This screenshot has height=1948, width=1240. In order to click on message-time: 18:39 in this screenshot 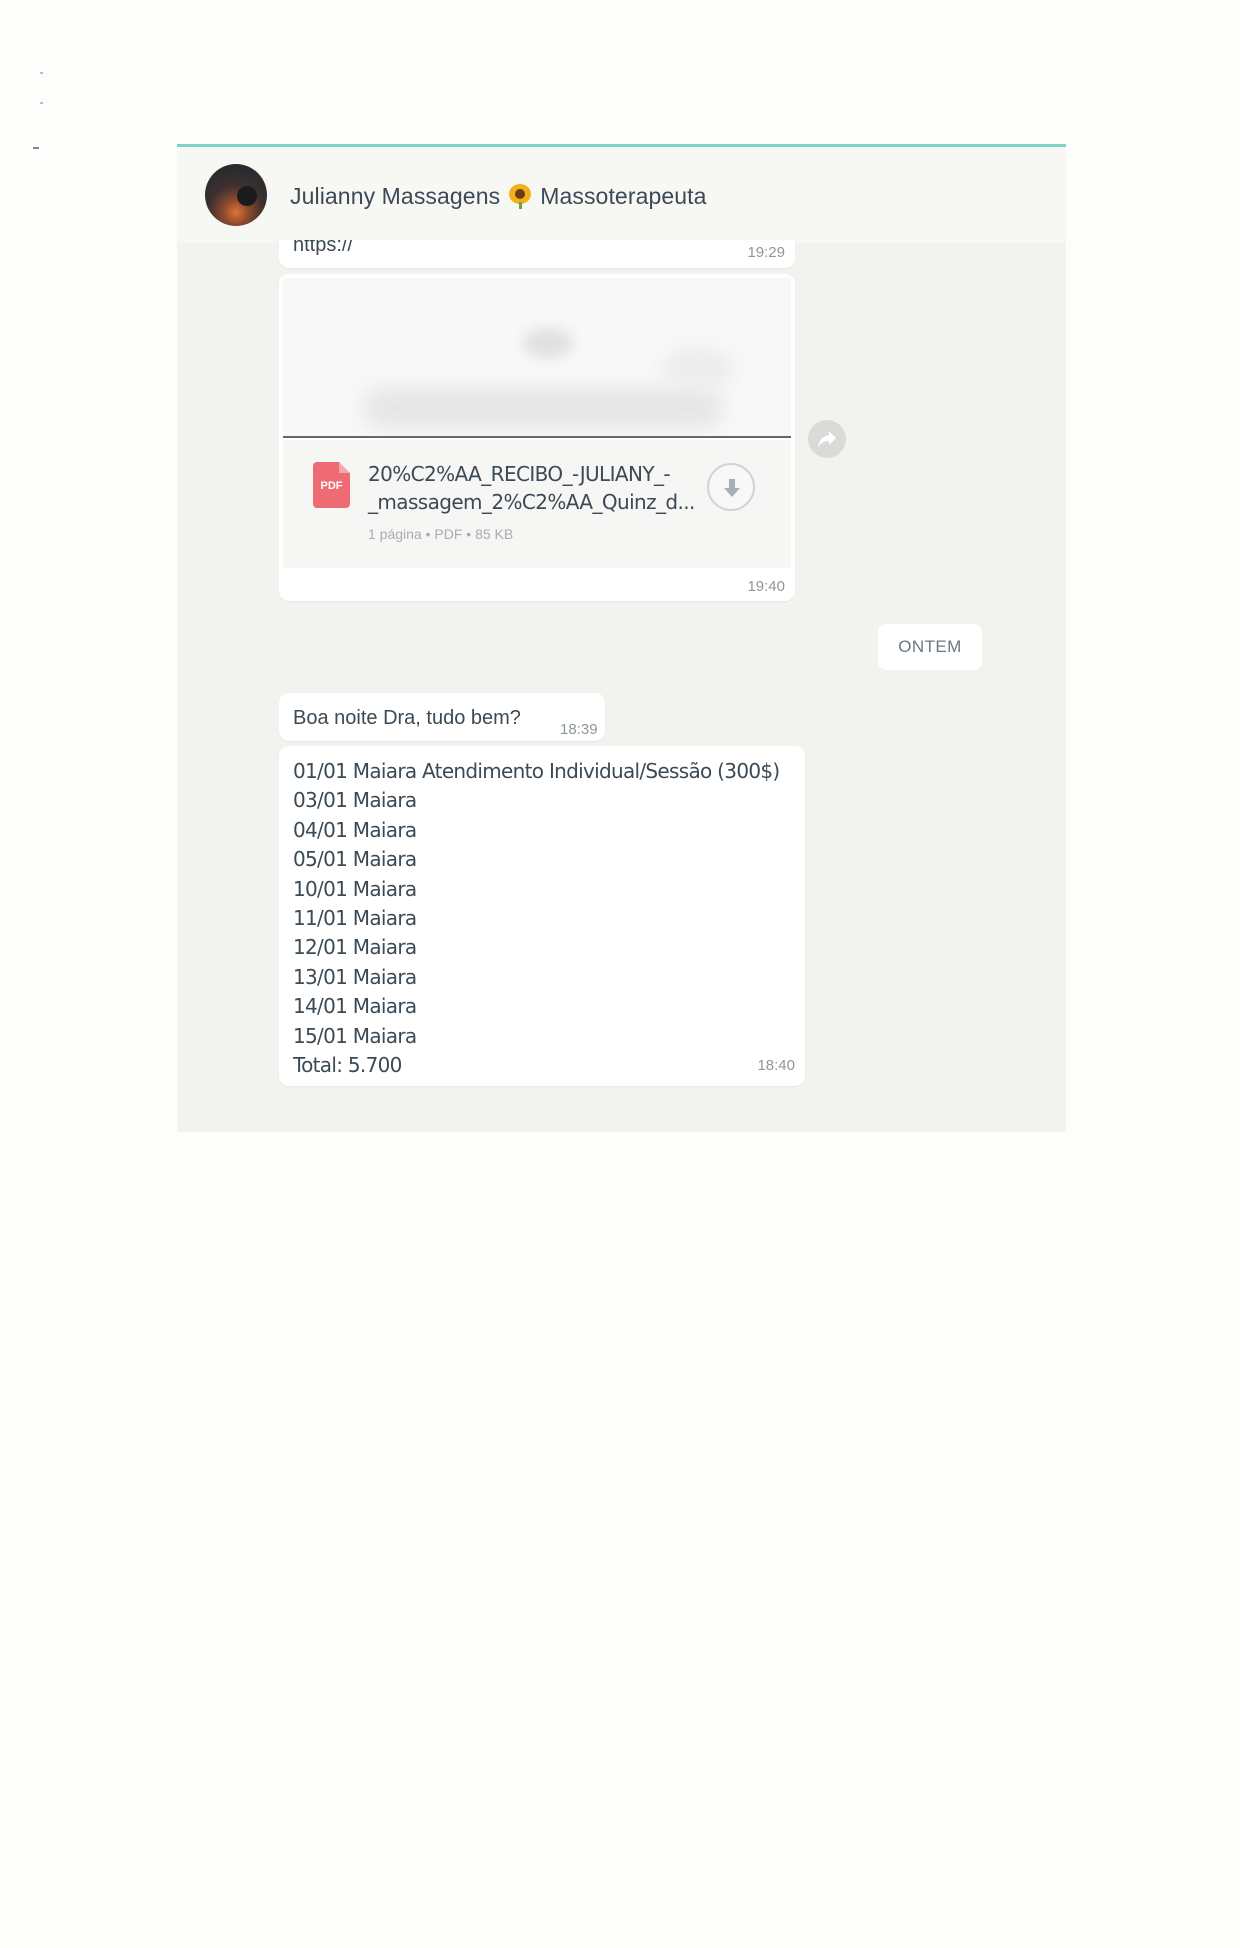, I will do `click(579, 729)`.